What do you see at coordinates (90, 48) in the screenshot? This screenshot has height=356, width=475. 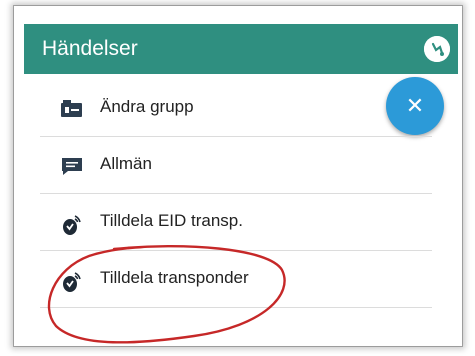 I see `header-title: Händelser` at bounding box center [90, 48].